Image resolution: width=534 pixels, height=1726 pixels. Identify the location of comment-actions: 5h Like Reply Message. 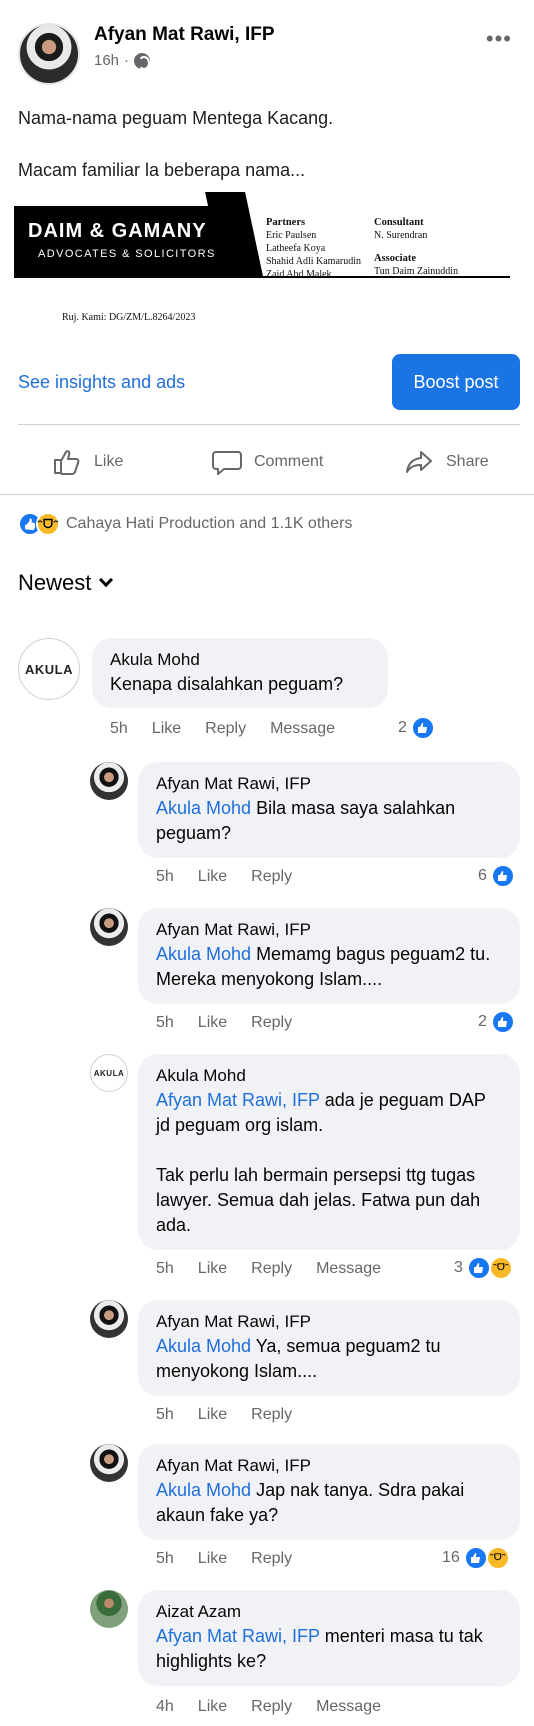
(222, 729).